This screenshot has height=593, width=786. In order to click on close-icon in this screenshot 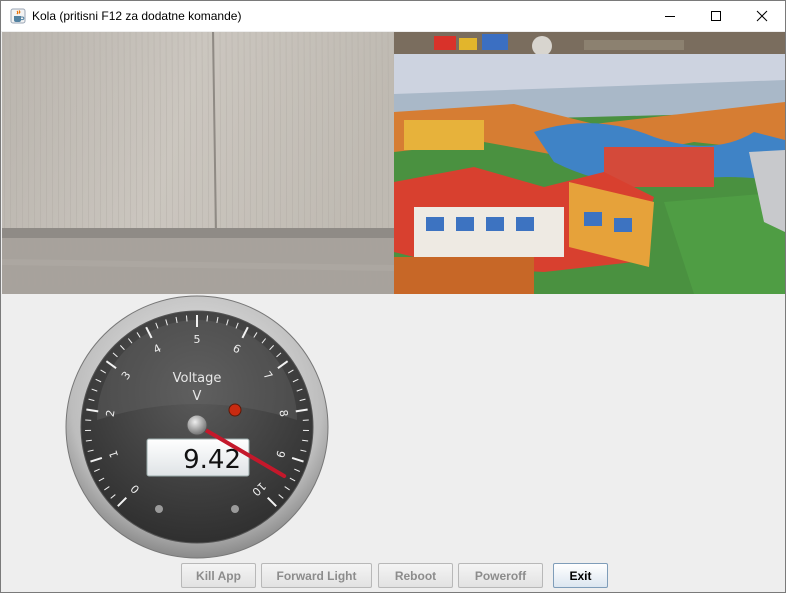, I will do `click(762, 16)`.